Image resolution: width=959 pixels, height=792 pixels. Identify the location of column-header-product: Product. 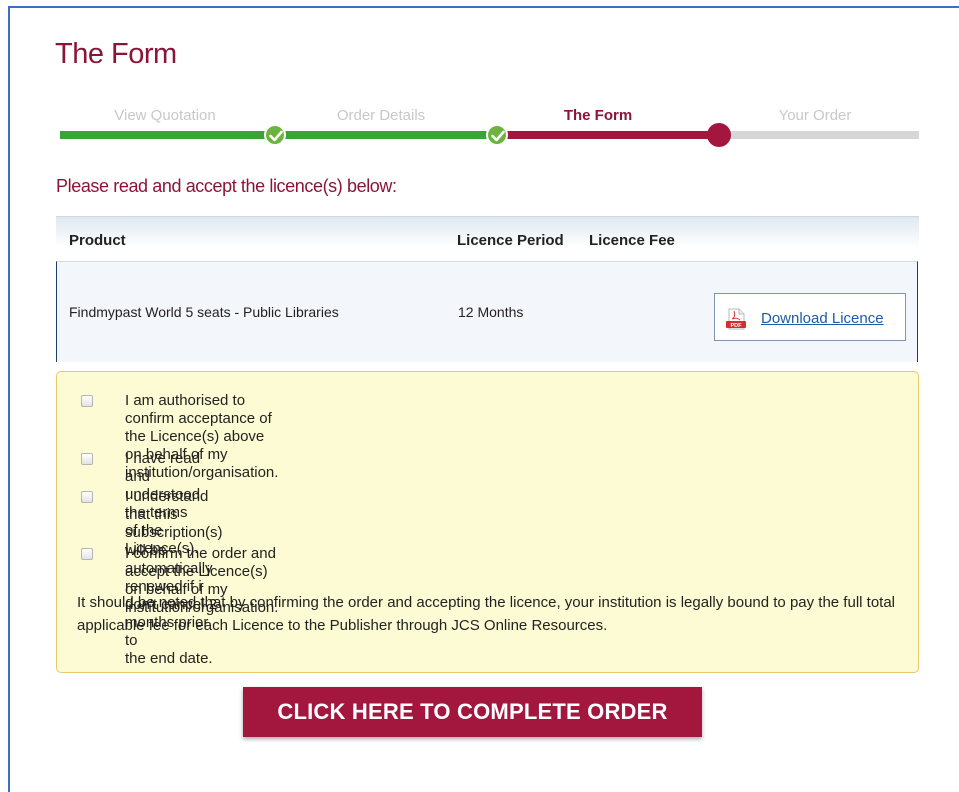
(97, 240).